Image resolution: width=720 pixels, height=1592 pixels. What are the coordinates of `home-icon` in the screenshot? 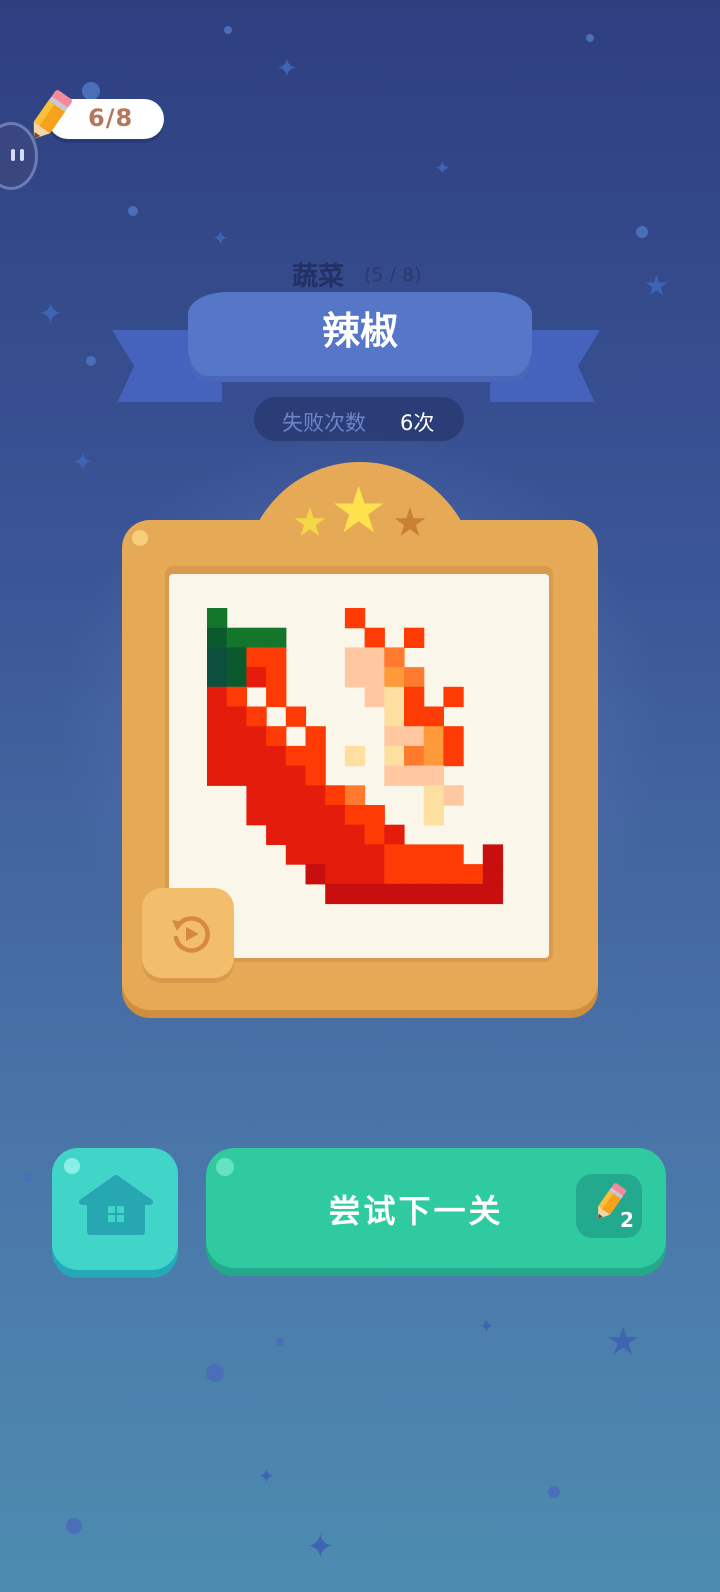 It's located at (116, 1205).